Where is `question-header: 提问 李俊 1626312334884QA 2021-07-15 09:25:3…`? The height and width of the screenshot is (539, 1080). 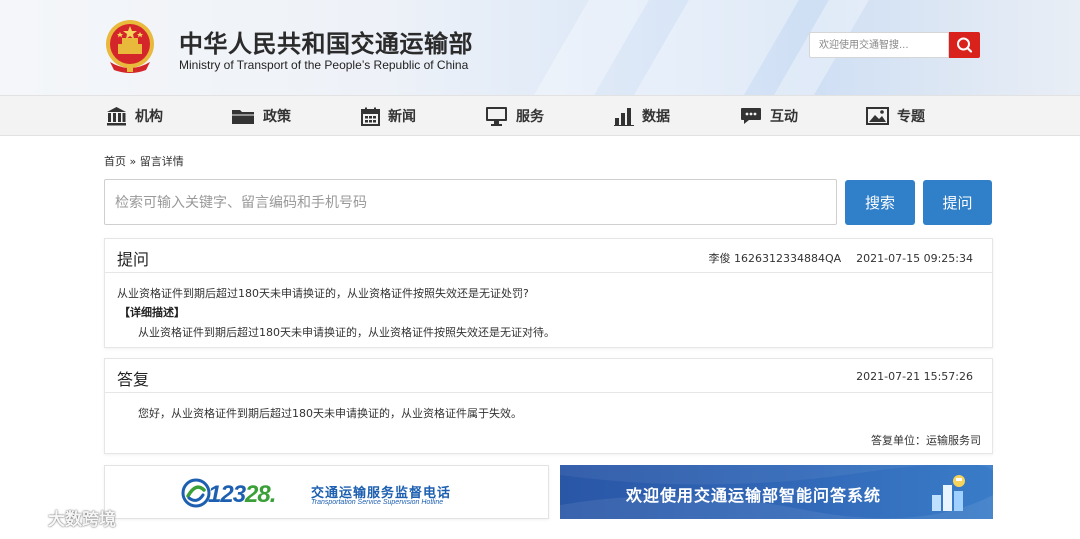 question-header: 提问 李俊 1626312334884QA 2021-07-15 09:25:3… is located at coordinates (548, 256).